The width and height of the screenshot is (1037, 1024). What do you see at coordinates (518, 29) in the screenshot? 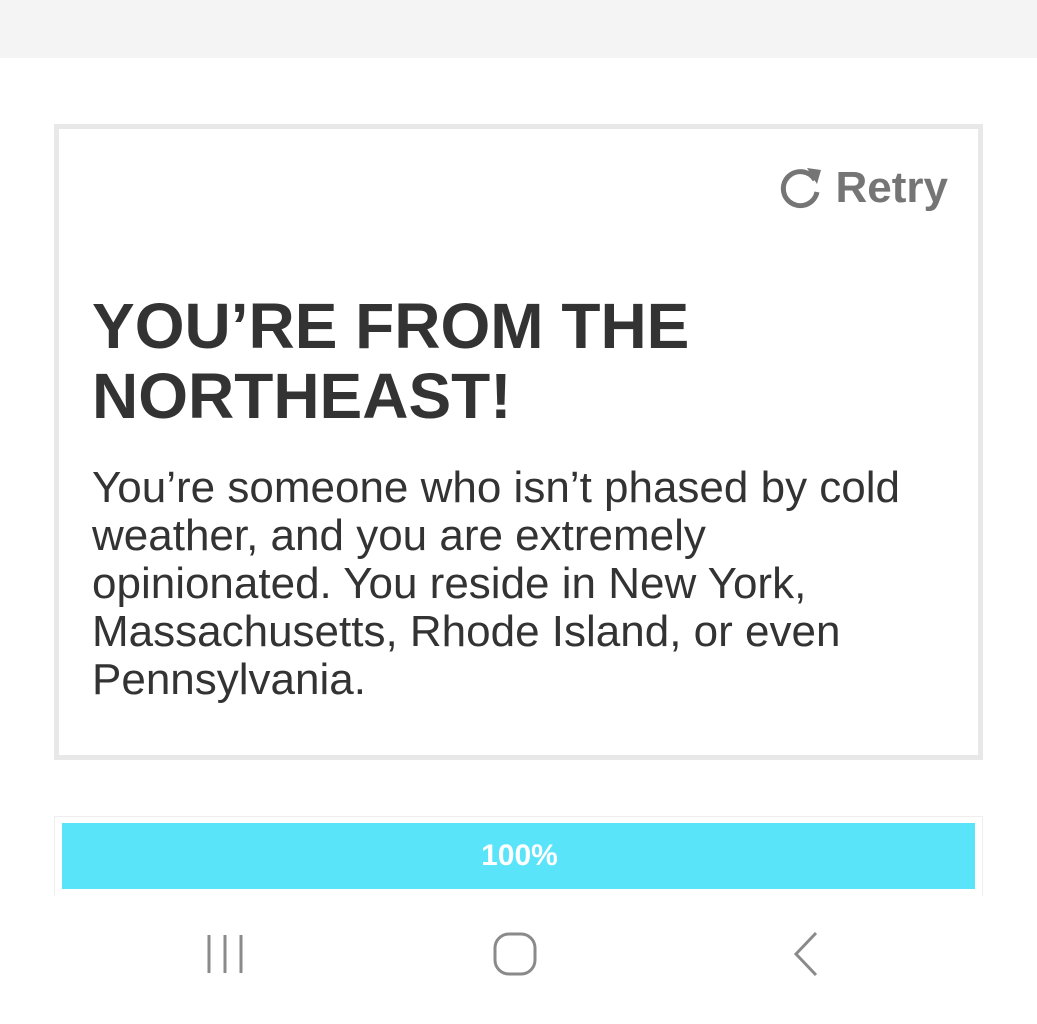
I see `top-status-bar` at bounding box center [518, 29].